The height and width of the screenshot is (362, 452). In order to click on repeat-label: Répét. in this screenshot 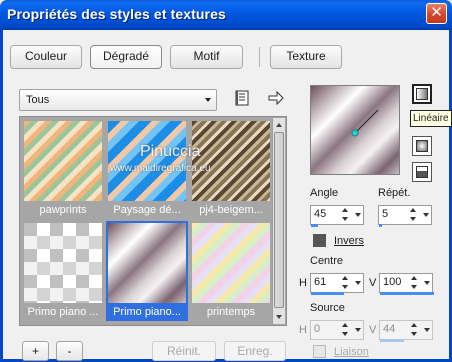, I will do `click(394, 193)`.